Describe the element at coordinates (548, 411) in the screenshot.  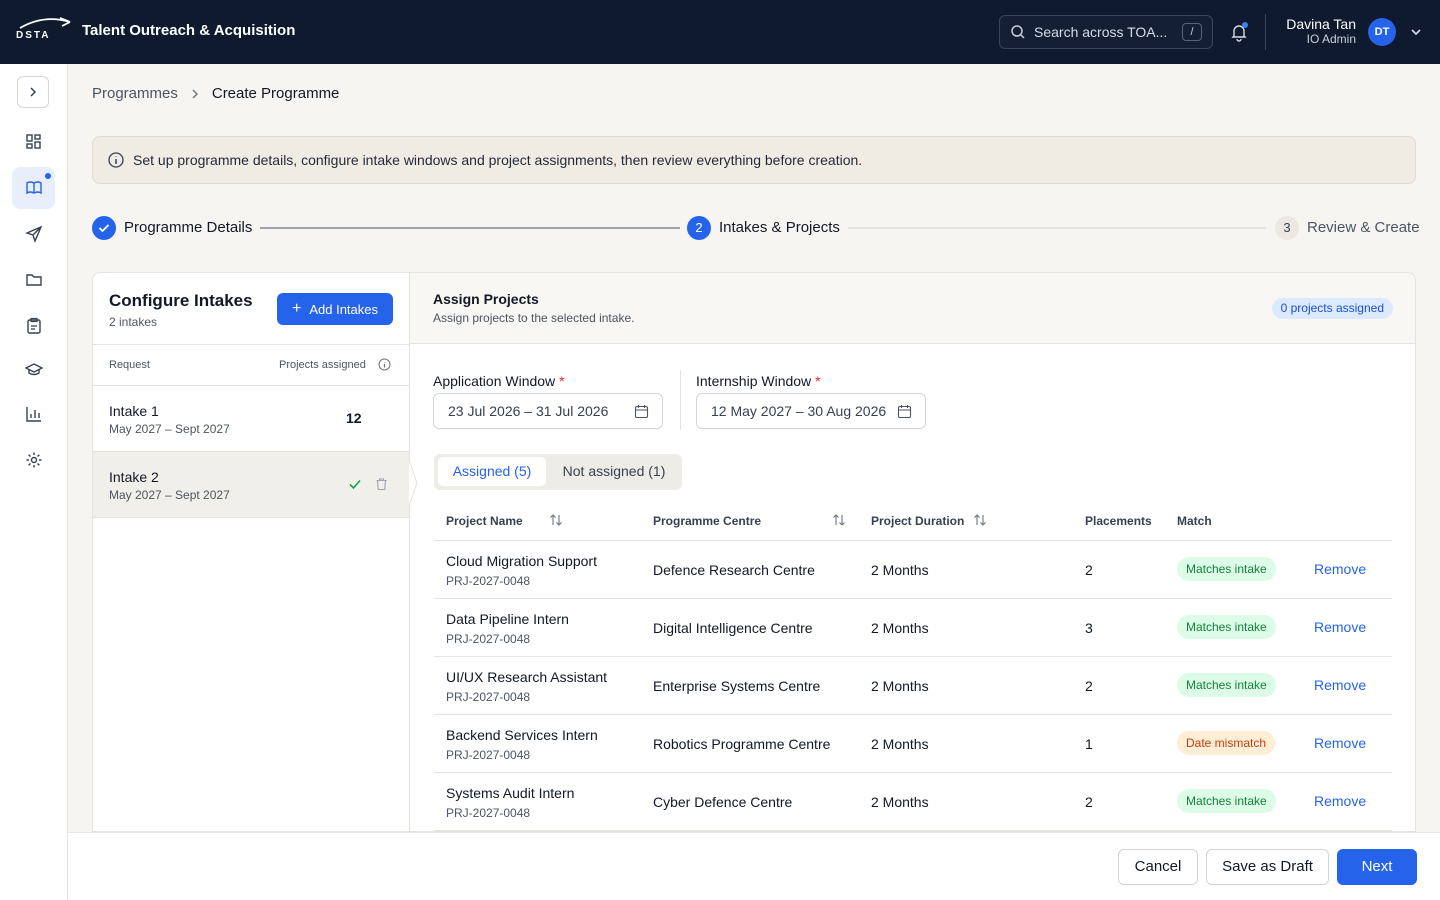
I see `application-window-input: 23 Jul 2026 – 31 Jul 2026` at that location.